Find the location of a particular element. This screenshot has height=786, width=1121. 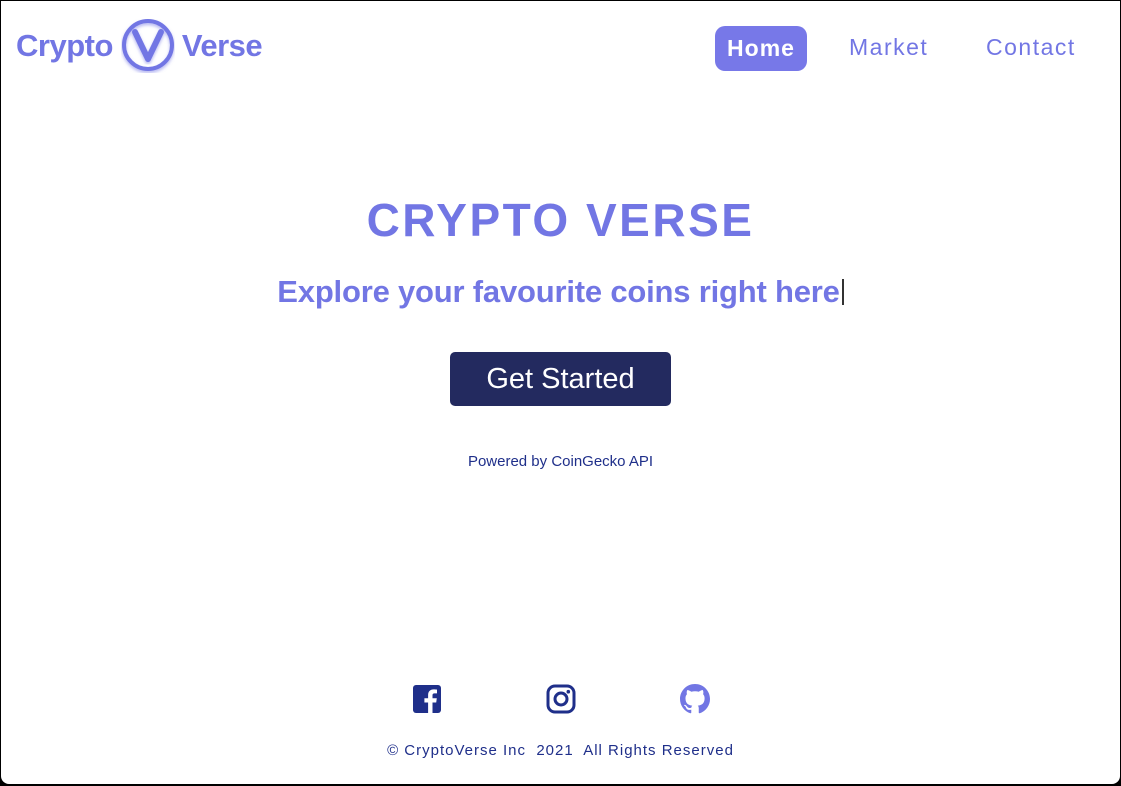

nav-contact-link: Contact is located at coordinates (1031, 47).